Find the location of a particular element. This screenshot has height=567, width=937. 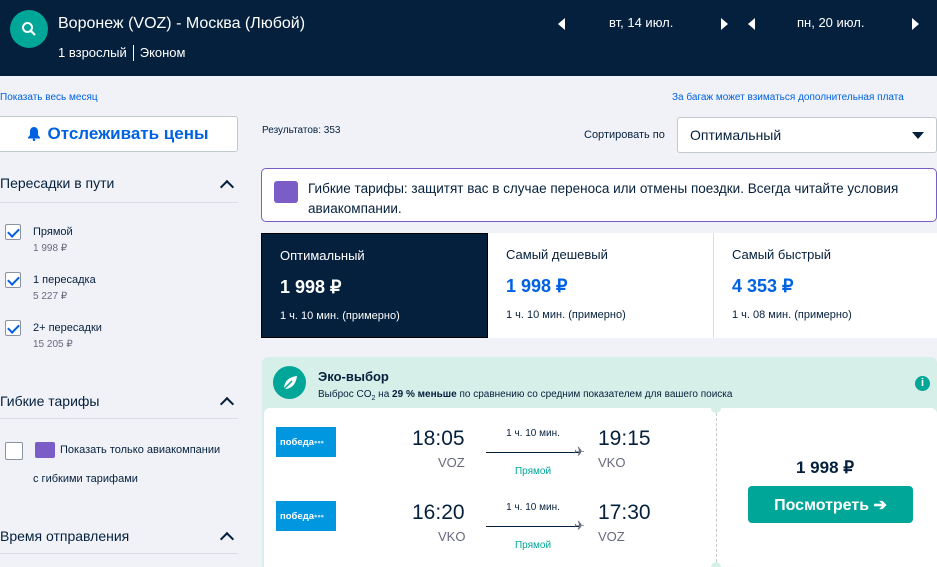

flight-price: 1 998 ₽ is located at coordinates (825, 467).